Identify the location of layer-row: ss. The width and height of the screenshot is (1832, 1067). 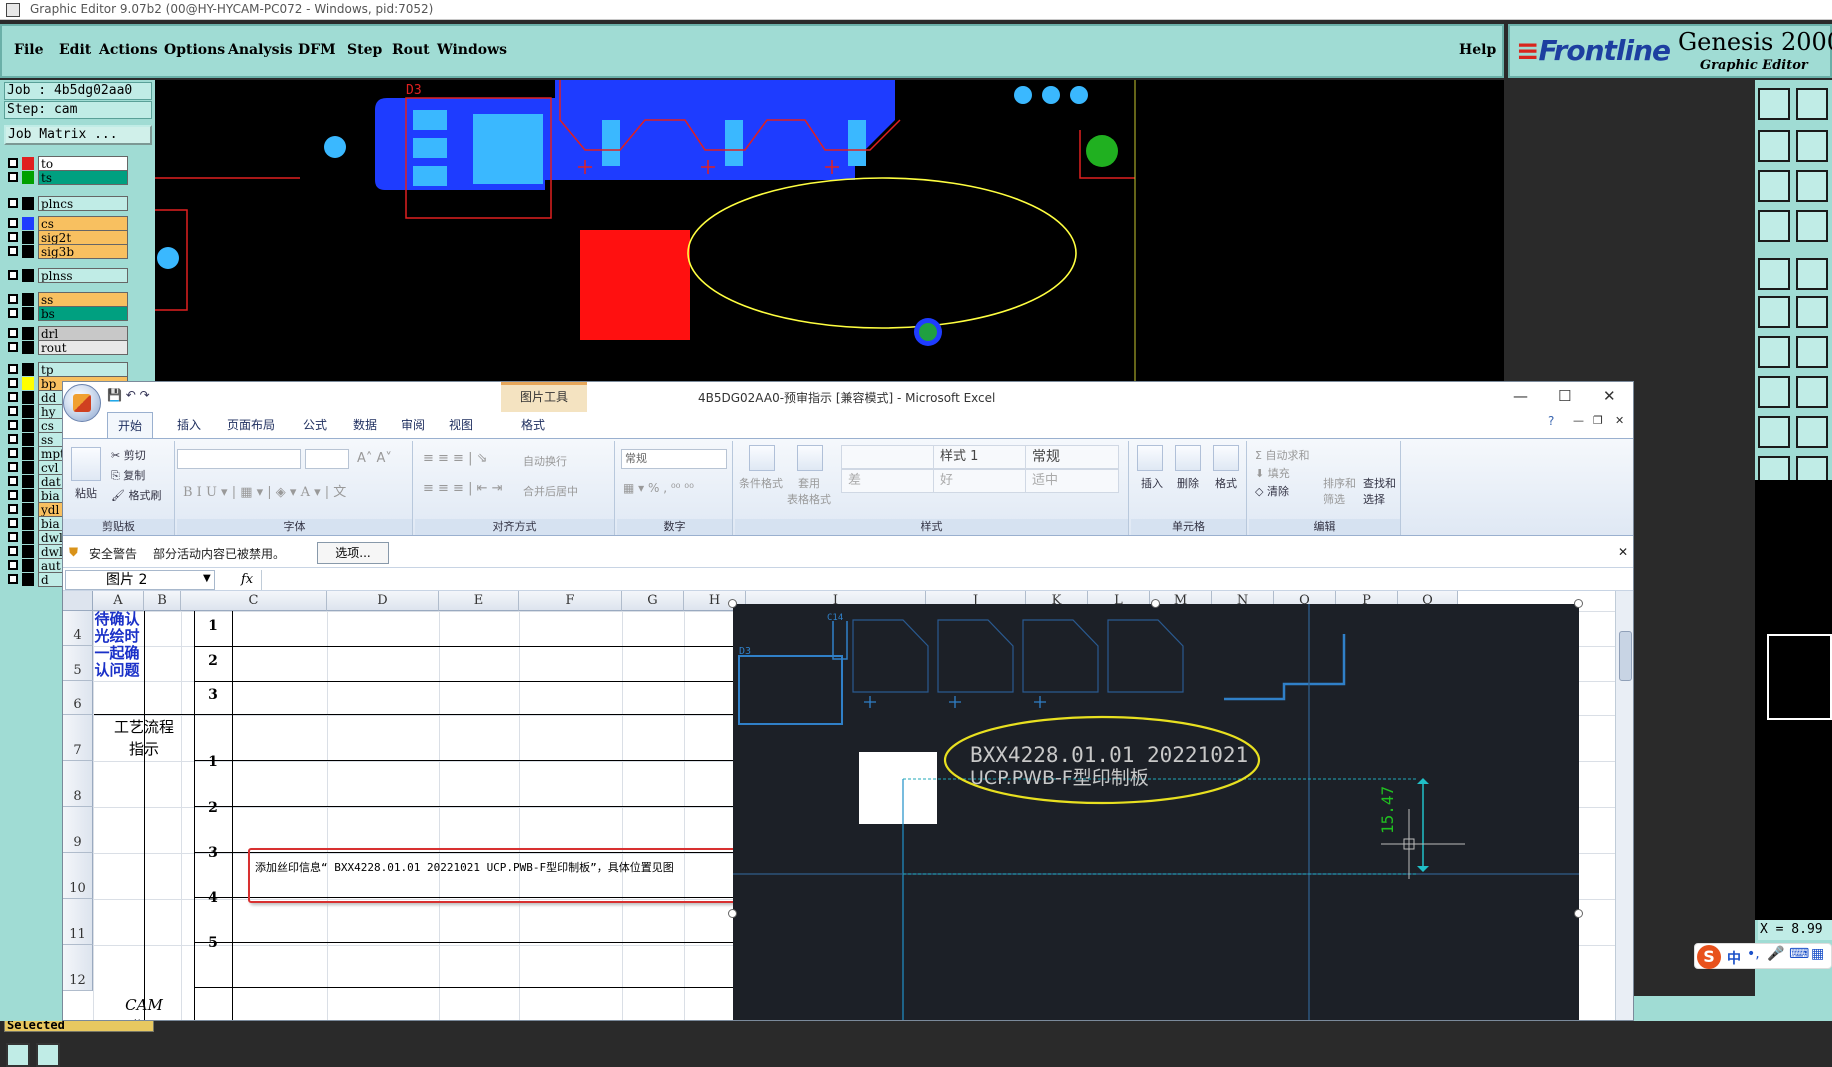
(67, 299).